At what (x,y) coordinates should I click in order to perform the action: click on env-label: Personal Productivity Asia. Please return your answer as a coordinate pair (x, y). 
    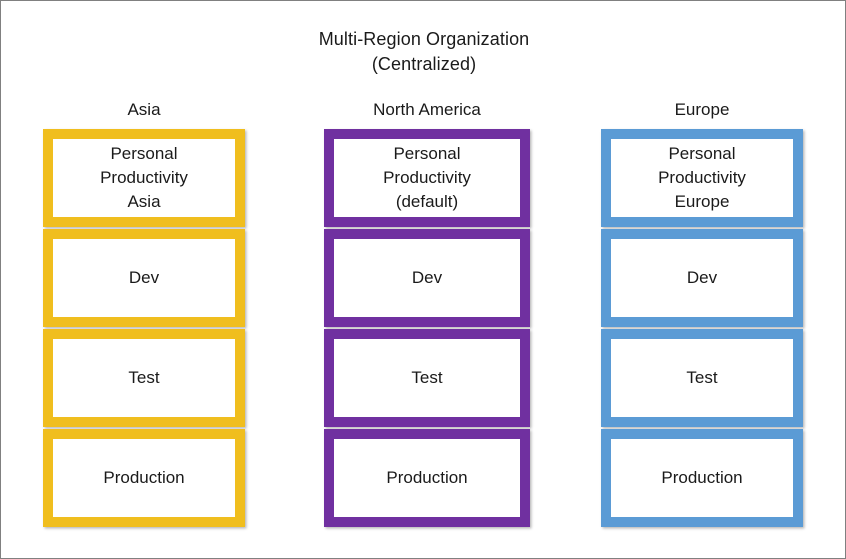
    Looking at the image, I should click on (144, 178).